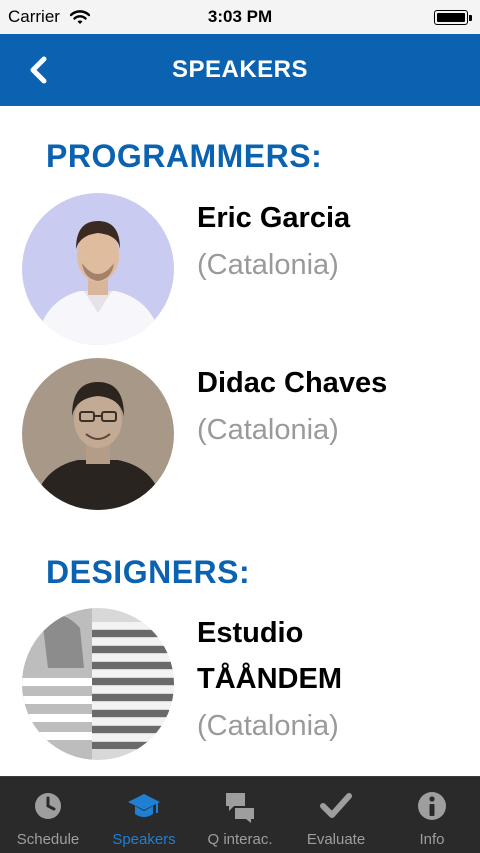 The image size is (480, 853). I want to click on speaker-name-line: TÅÅNDEM, so click(269, 679).